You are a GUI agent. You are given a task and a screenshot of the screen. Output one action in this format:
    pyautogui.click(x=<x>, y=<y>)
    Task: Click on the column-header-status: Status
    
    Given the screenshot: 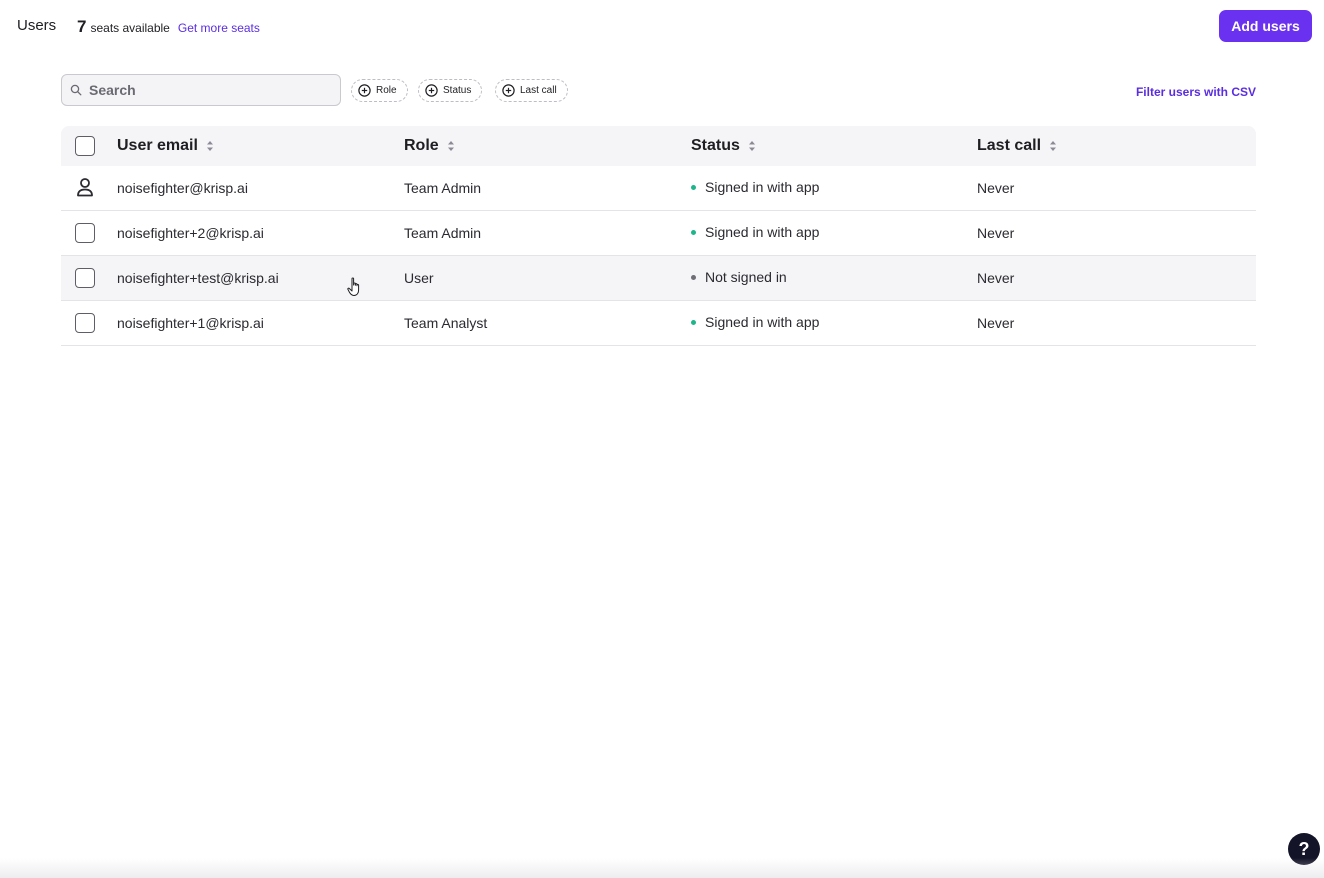 What is the action you would take?
    pyautogui.click(x=723, y=146)
    